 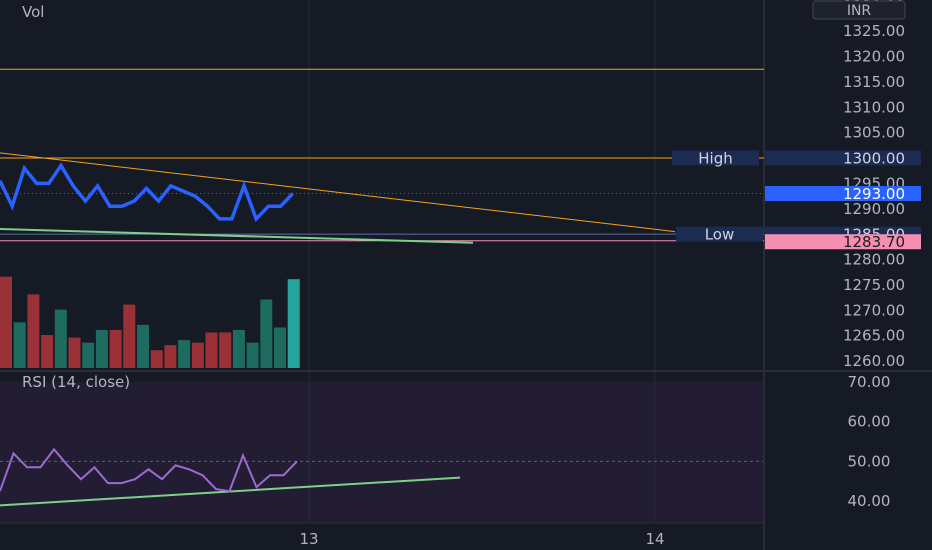 I want to click on price-tick-label: 1320.00, so click(x=874, y=57).